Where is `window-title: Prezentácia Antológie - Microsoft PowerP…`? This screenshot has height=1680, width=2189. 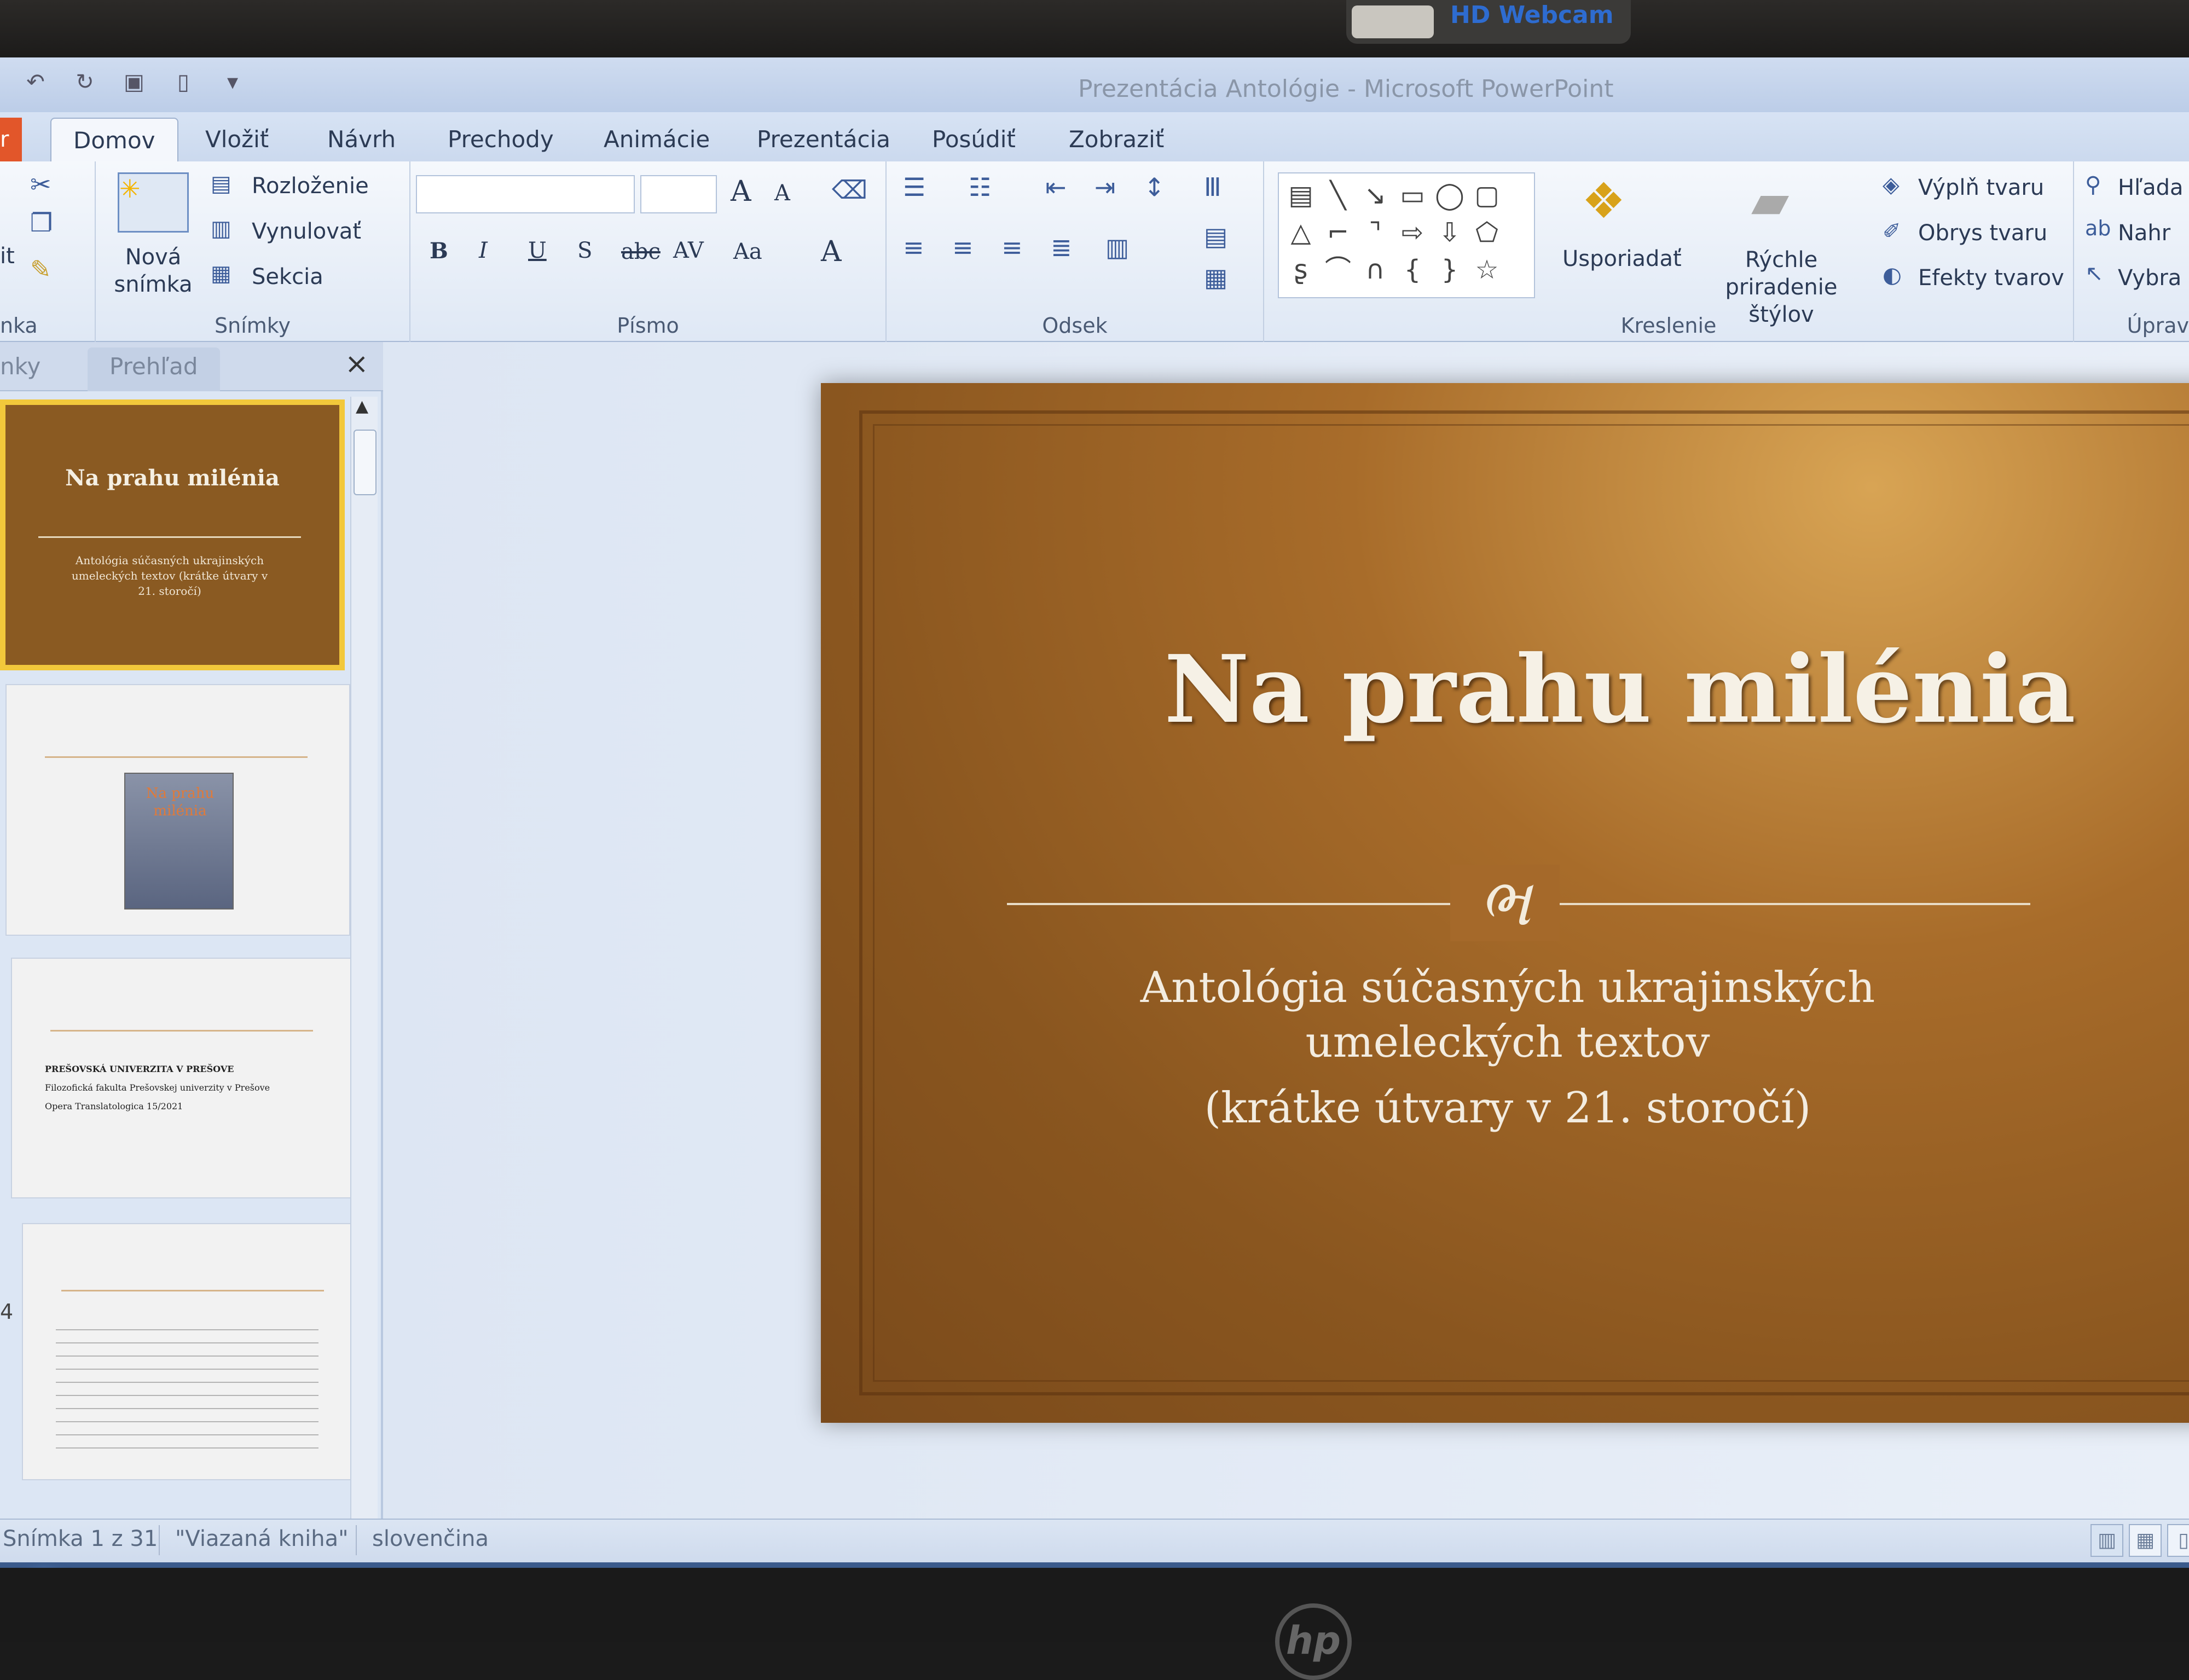
window-title: Prezentácia Antológie - Microsoft PowerP… is located at coordinates (1346, 89).